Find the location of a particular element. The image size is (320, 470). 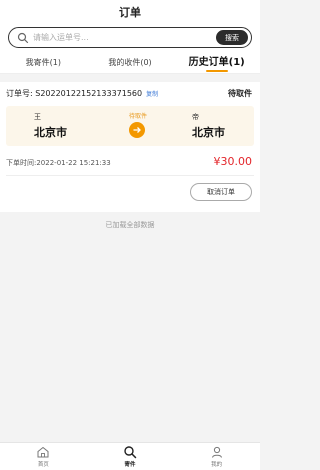

cancel-order-button: 取消订单 is located at coordinates (221, 192).